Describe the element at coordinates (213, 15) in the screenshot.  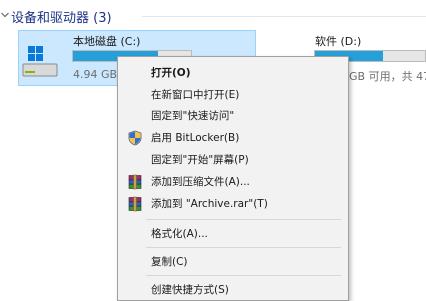
I see `group-header: 设备和驱动器 (3)` at that location.